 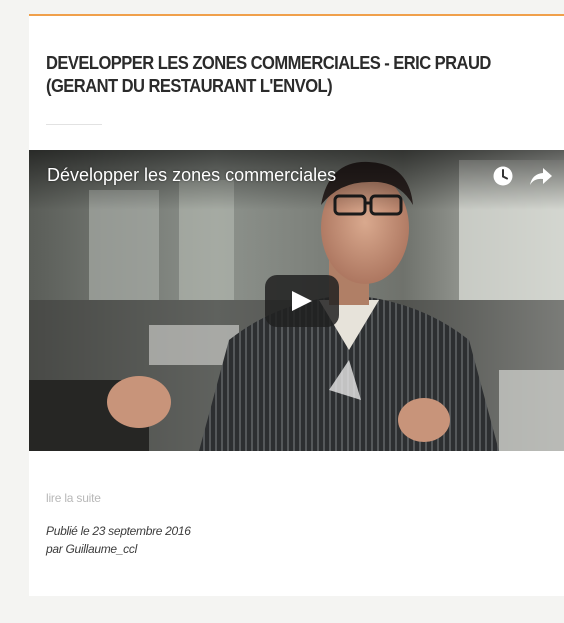 I want to click on published-date: Publié le 23 septembre 2016, so click(x=118, y=531).